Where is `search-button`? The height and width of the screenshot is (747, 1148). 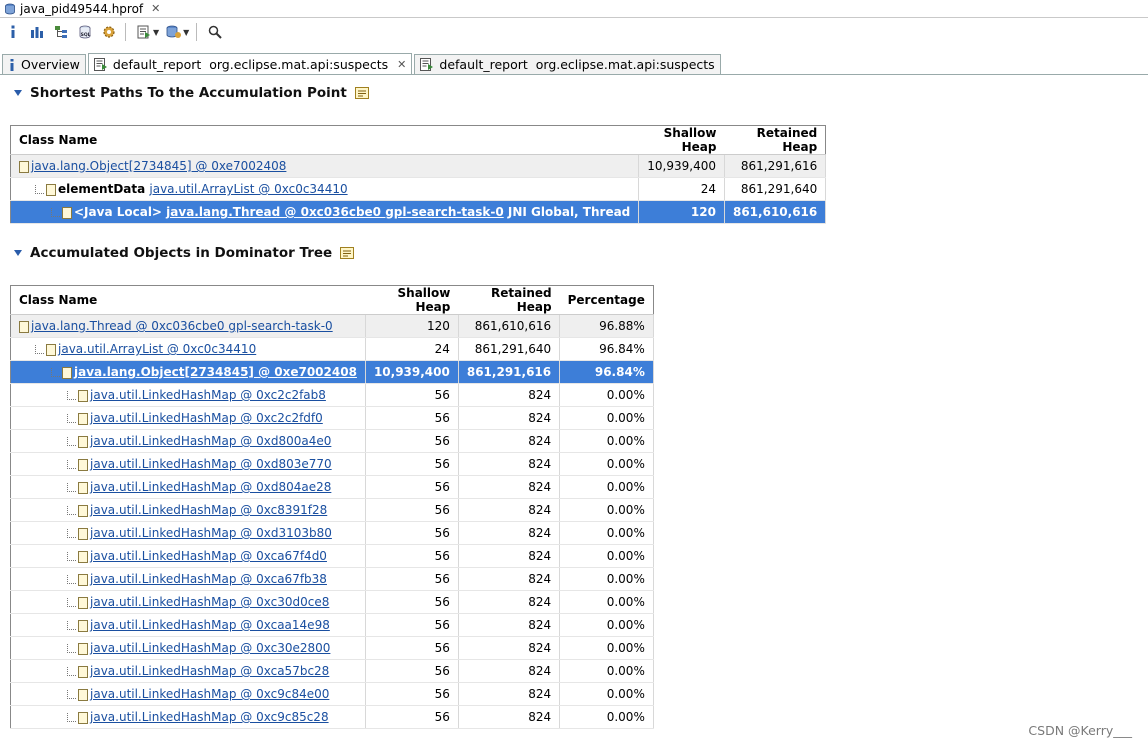 search-button is located at coordinates (215, 32).